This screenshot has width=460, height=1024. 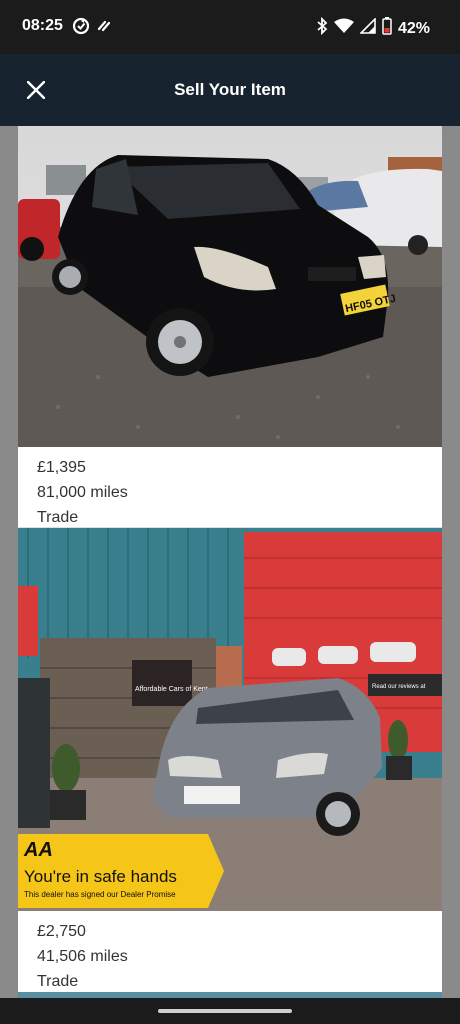 I want to click on bluetooth-icon, so click(x=322, y=28).